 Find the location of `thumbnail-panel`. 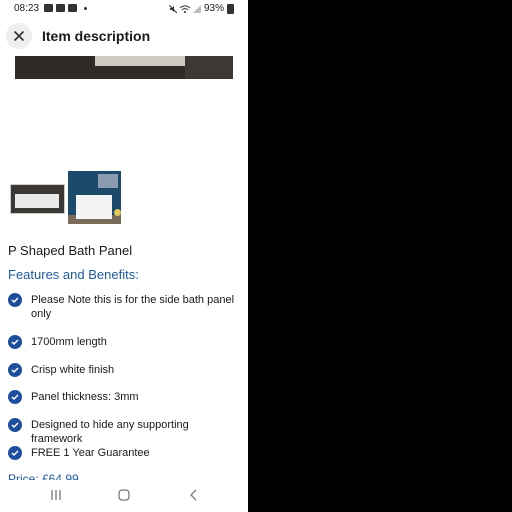

thumbnail-panel is located at coordinates (37, 201).